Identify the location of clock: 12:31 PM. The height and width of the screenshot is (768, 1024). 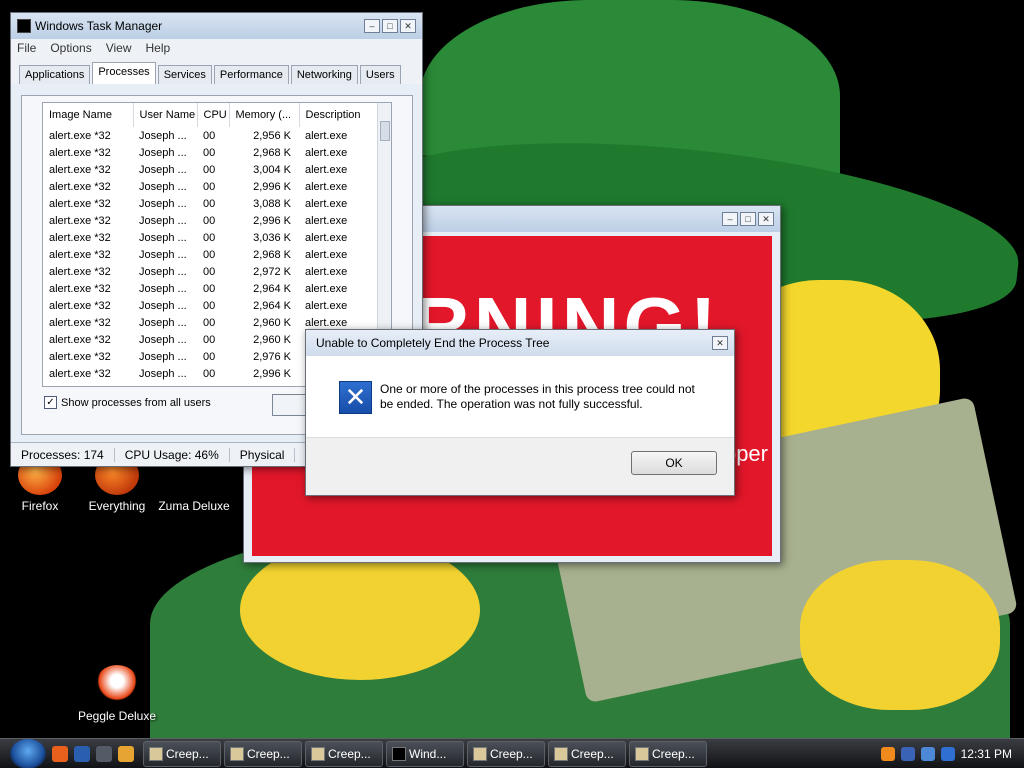
(986, 754).